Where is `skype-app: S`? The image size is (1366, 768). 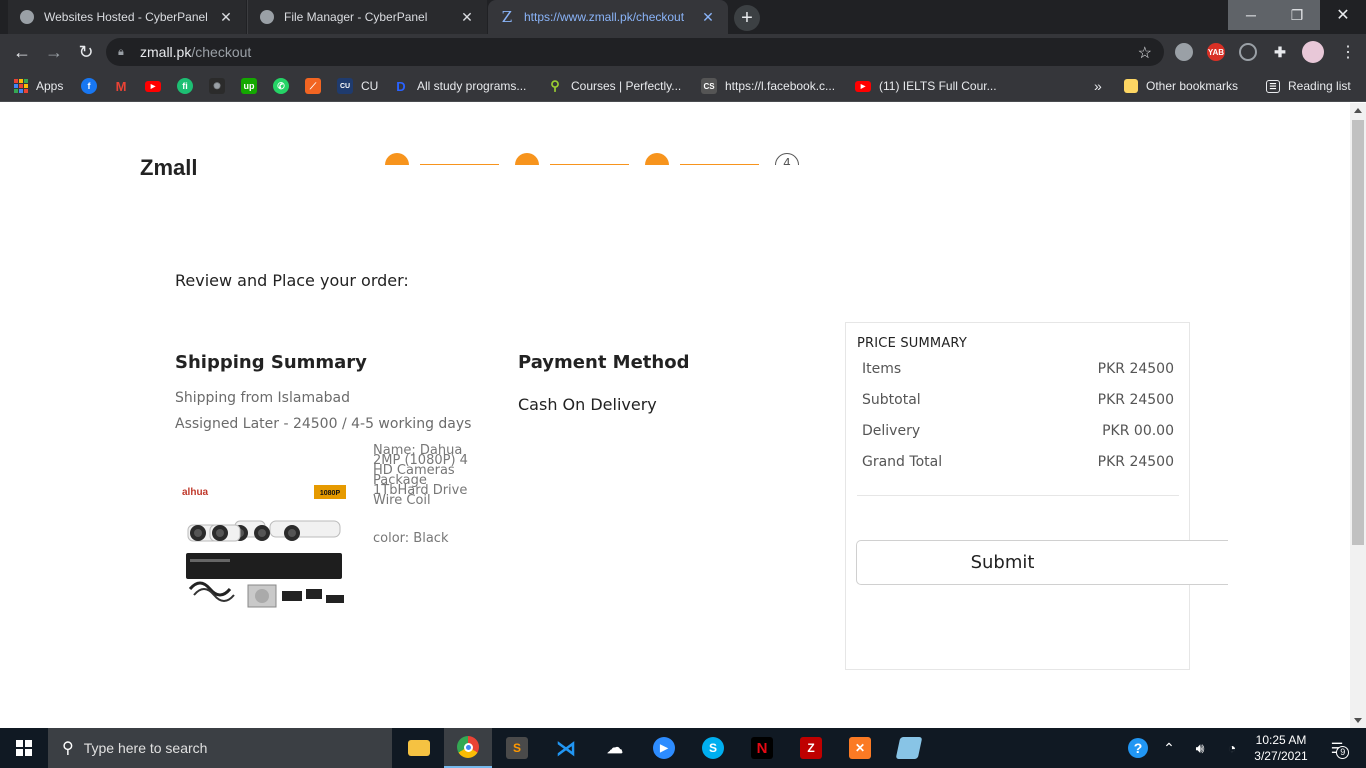
skype-app: S is located at coordinates (713, 748).